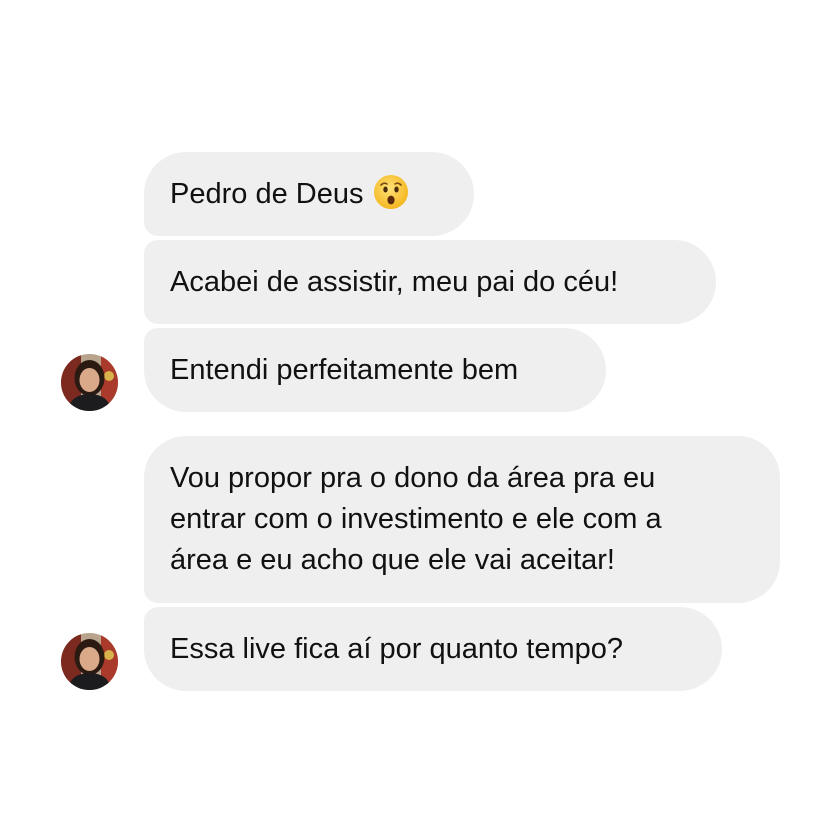  Describe the element at coordinates (391, 192) in the screenshot. I see `astonished-face-icon` at that location.